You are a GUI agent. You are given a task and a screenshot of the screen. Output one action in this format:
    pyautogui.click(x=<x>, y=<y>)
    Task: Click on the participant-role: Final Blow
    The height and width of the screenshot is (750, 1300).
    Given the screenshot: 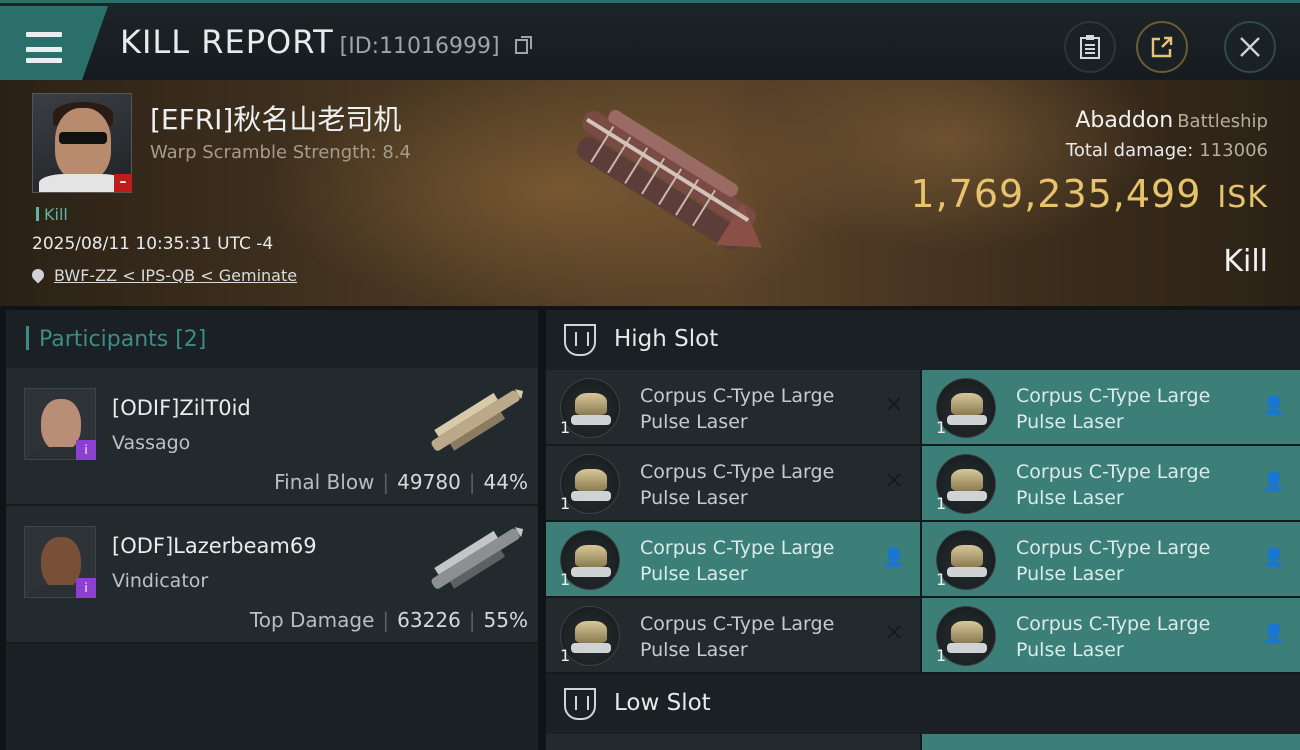 What is the action you would take?
    pyautogui.click(x=324, y=482)
    